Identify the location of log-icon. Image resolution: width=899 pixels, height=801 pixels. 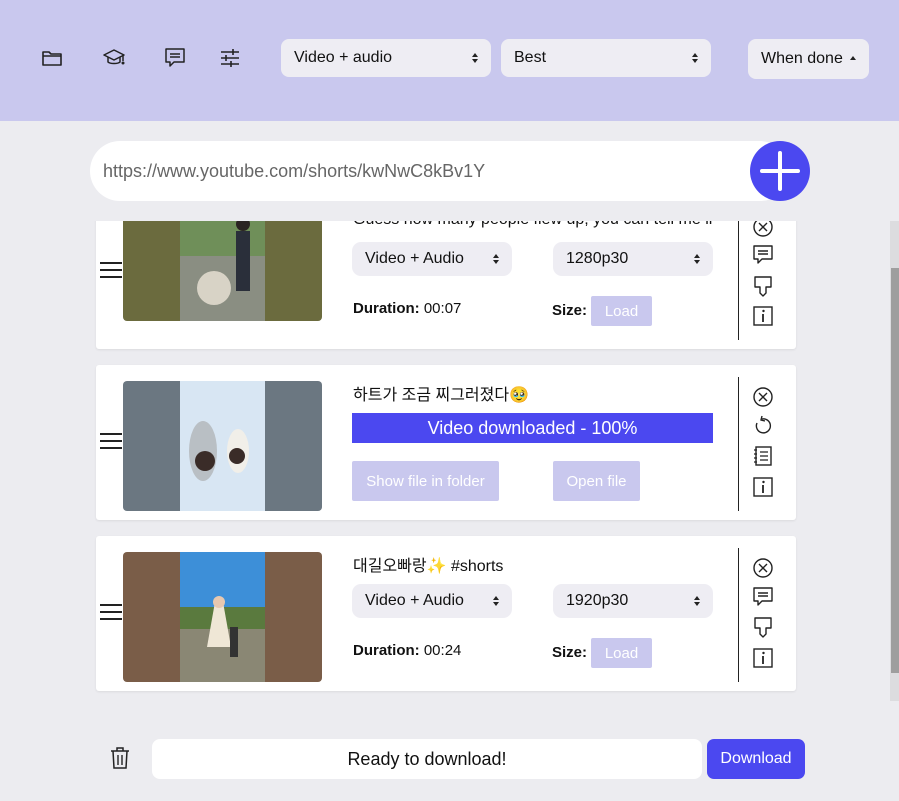
(763, 456).